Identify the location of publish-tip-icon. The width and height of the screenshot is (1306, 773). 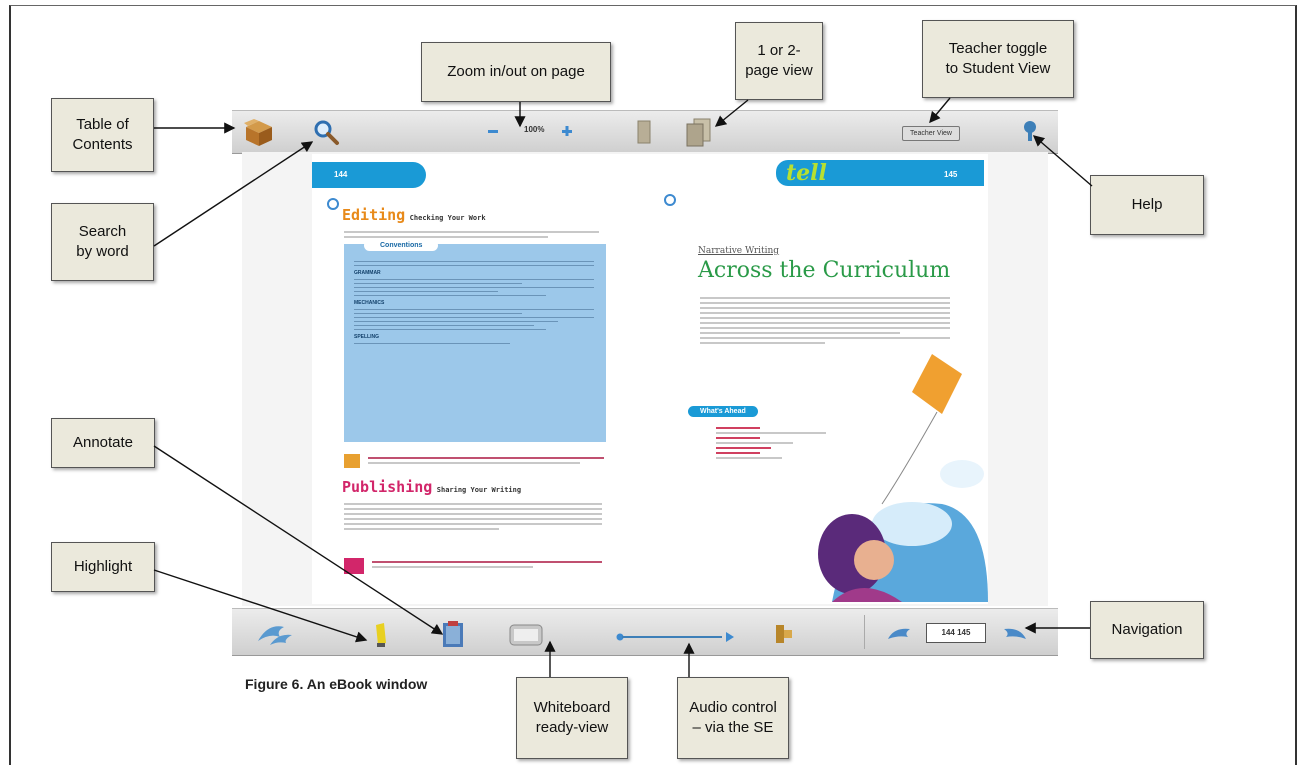
(354, 566).